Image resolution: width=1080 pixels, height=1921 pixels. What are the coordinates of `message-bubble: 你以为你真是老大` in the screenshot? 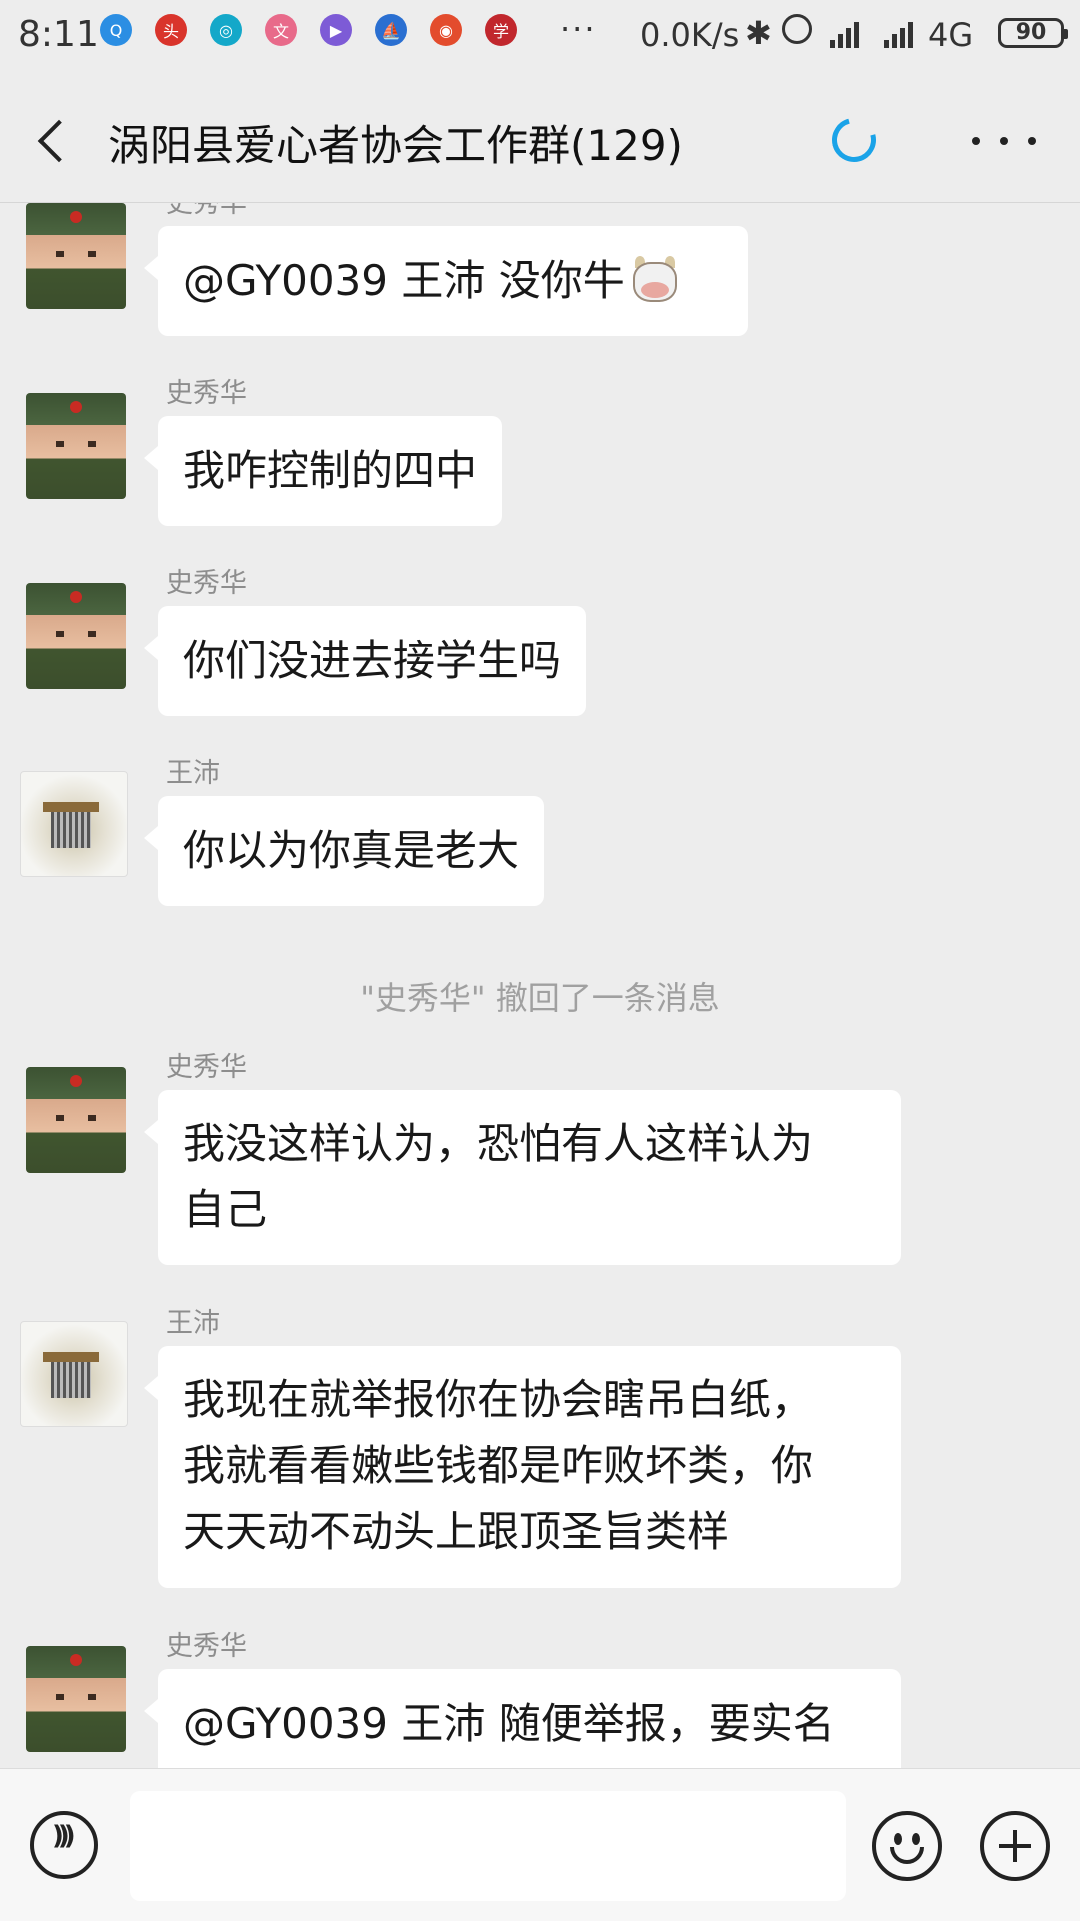 It's located at (344, 851).